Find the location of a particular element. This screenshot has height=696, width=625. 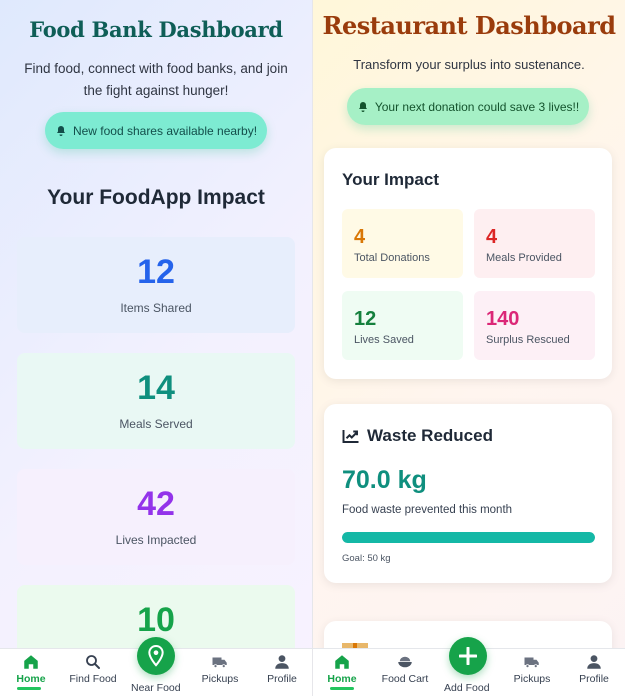

location-pin-icon is located at coordinates (156, 656).